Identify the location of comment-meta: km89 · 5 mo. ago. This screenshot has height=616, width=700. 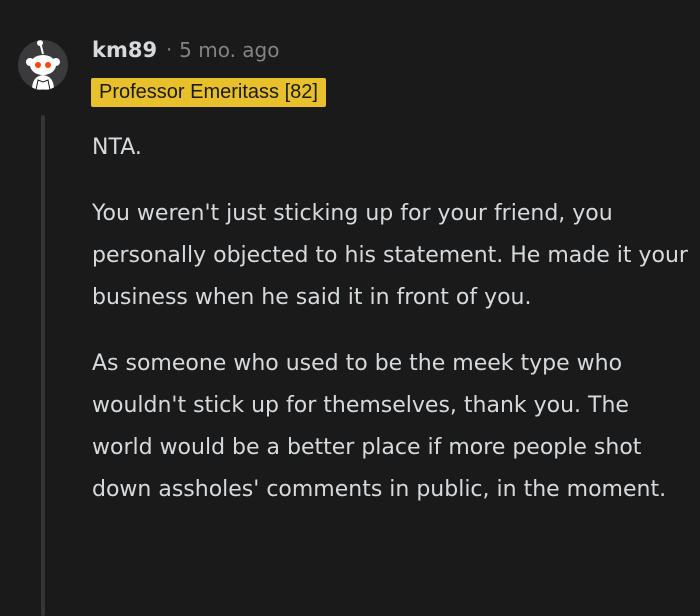
(185, 50).